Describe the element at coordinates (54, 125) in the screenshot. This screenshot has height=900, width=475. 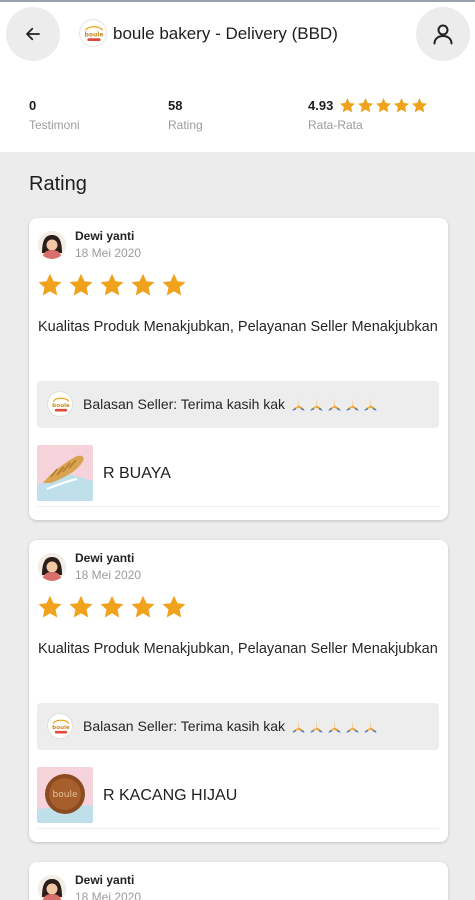
I see `stat-label: Testimoni` at that location.